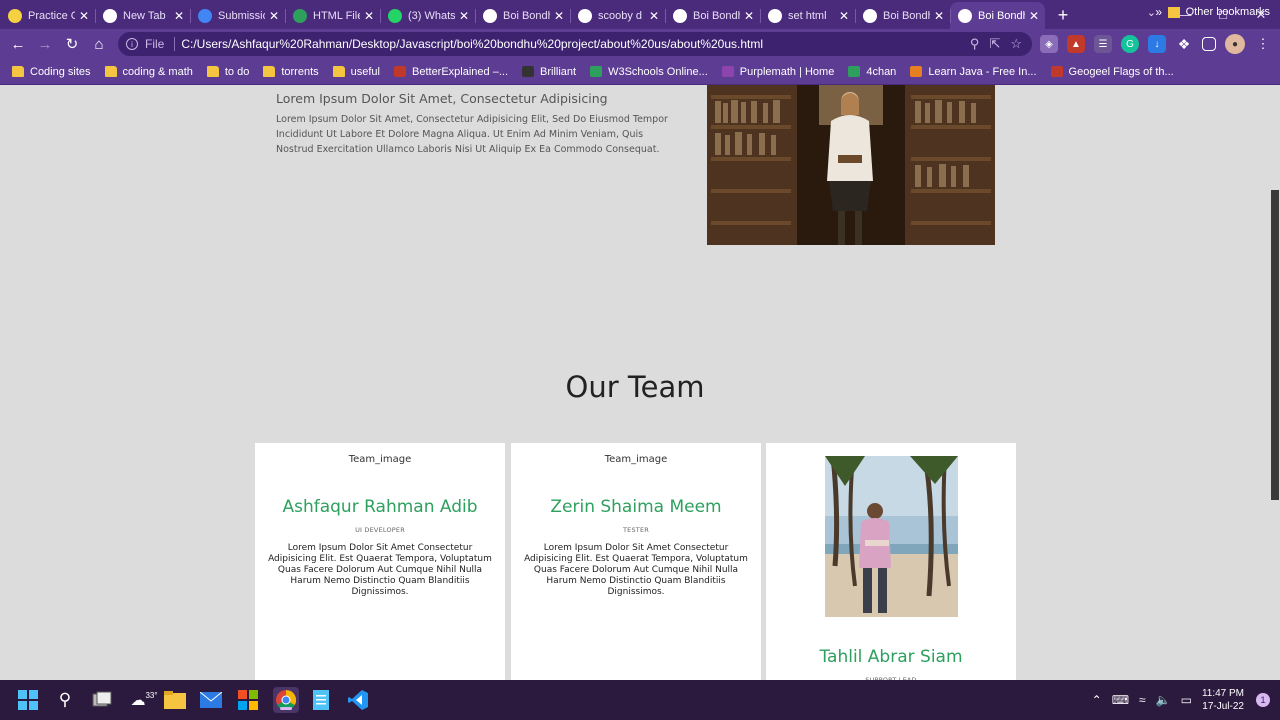  I want to click on side-panel-icon, so click(1209, 44).